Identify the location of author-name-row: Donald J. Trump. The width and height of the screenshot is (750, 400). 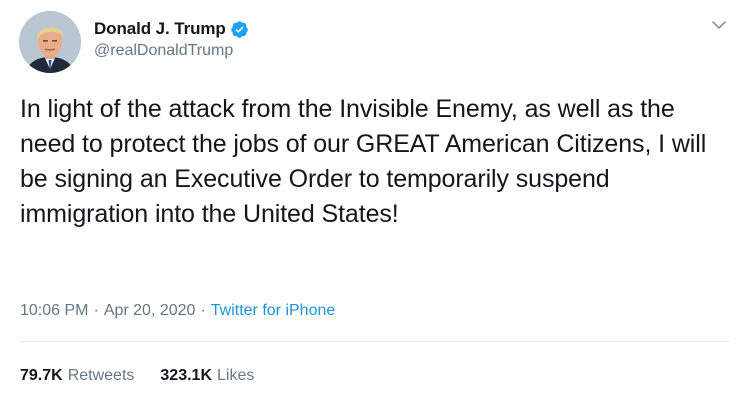
(171, 29).